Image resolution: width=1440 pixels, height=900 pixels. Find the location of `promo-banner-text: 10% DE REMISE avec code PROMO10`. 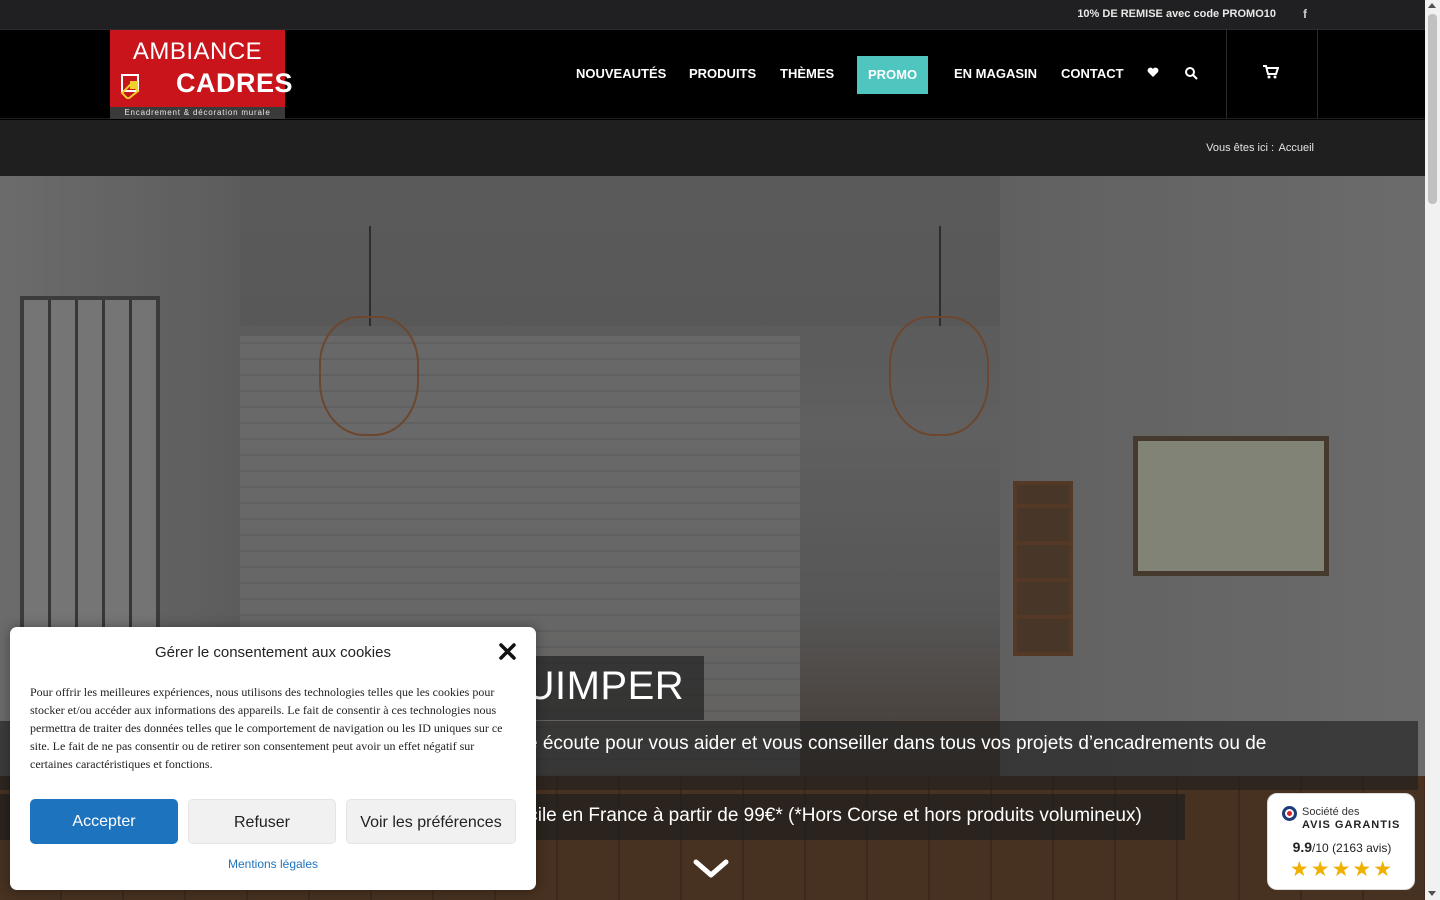

promo-banner-text: 10% DE REMISE avec code PROMO10 is located at coordinates (1176, 14).